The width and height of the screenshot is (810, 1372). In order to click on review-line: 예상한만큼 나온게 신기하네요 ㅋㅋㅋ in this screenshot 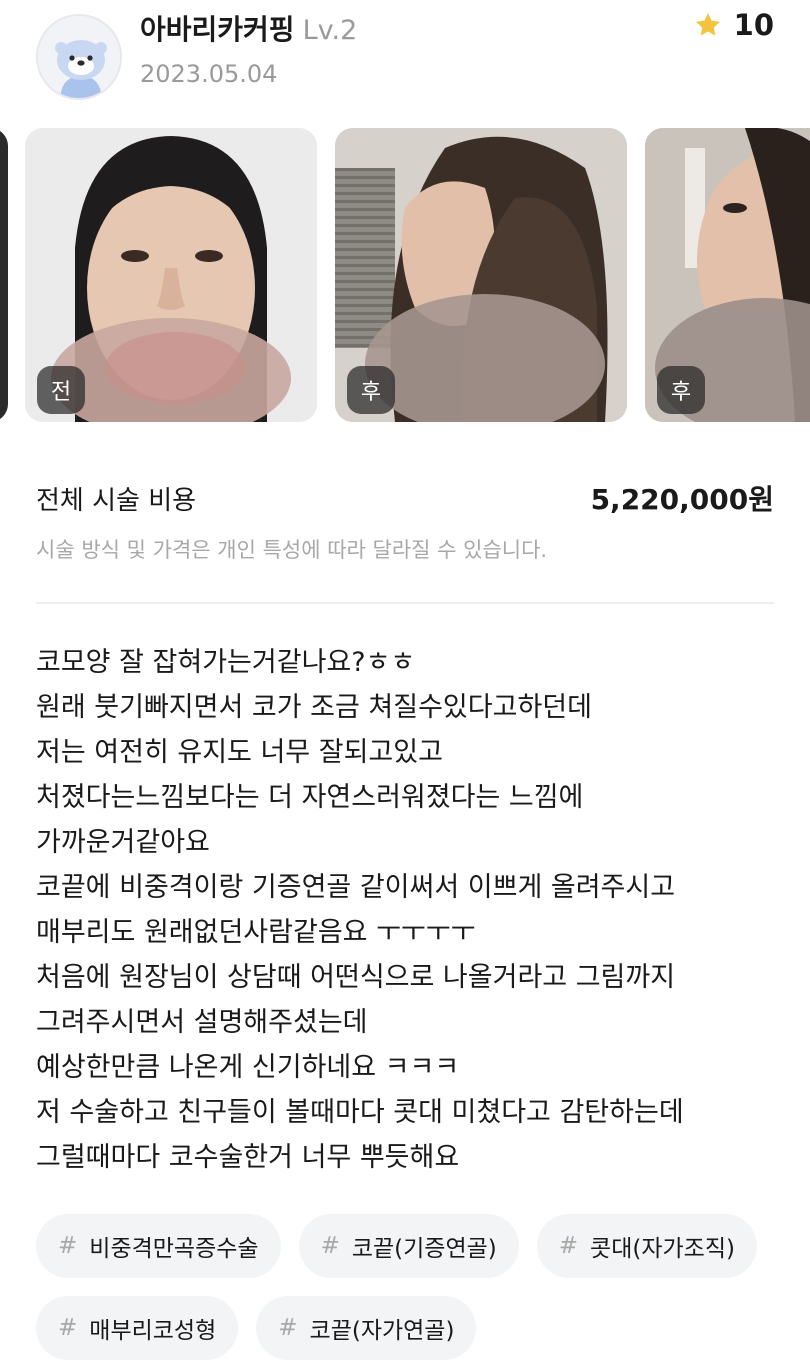, I will do `click(248, 1067)`.